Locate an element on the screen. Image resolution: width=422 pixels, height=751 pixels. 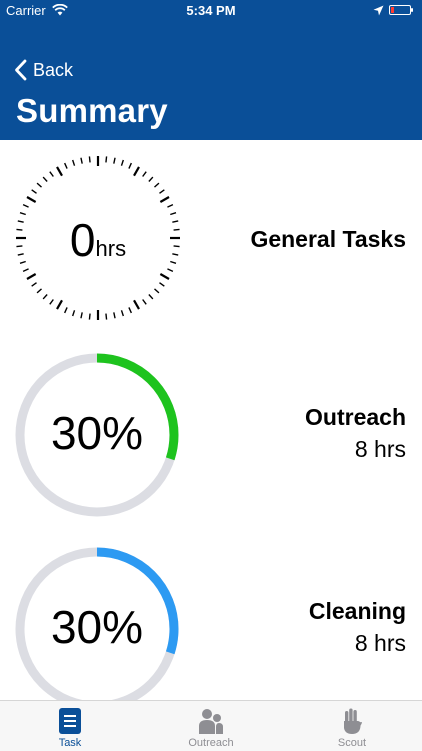
location-arrow-icon is located at coordinates (378, 11).